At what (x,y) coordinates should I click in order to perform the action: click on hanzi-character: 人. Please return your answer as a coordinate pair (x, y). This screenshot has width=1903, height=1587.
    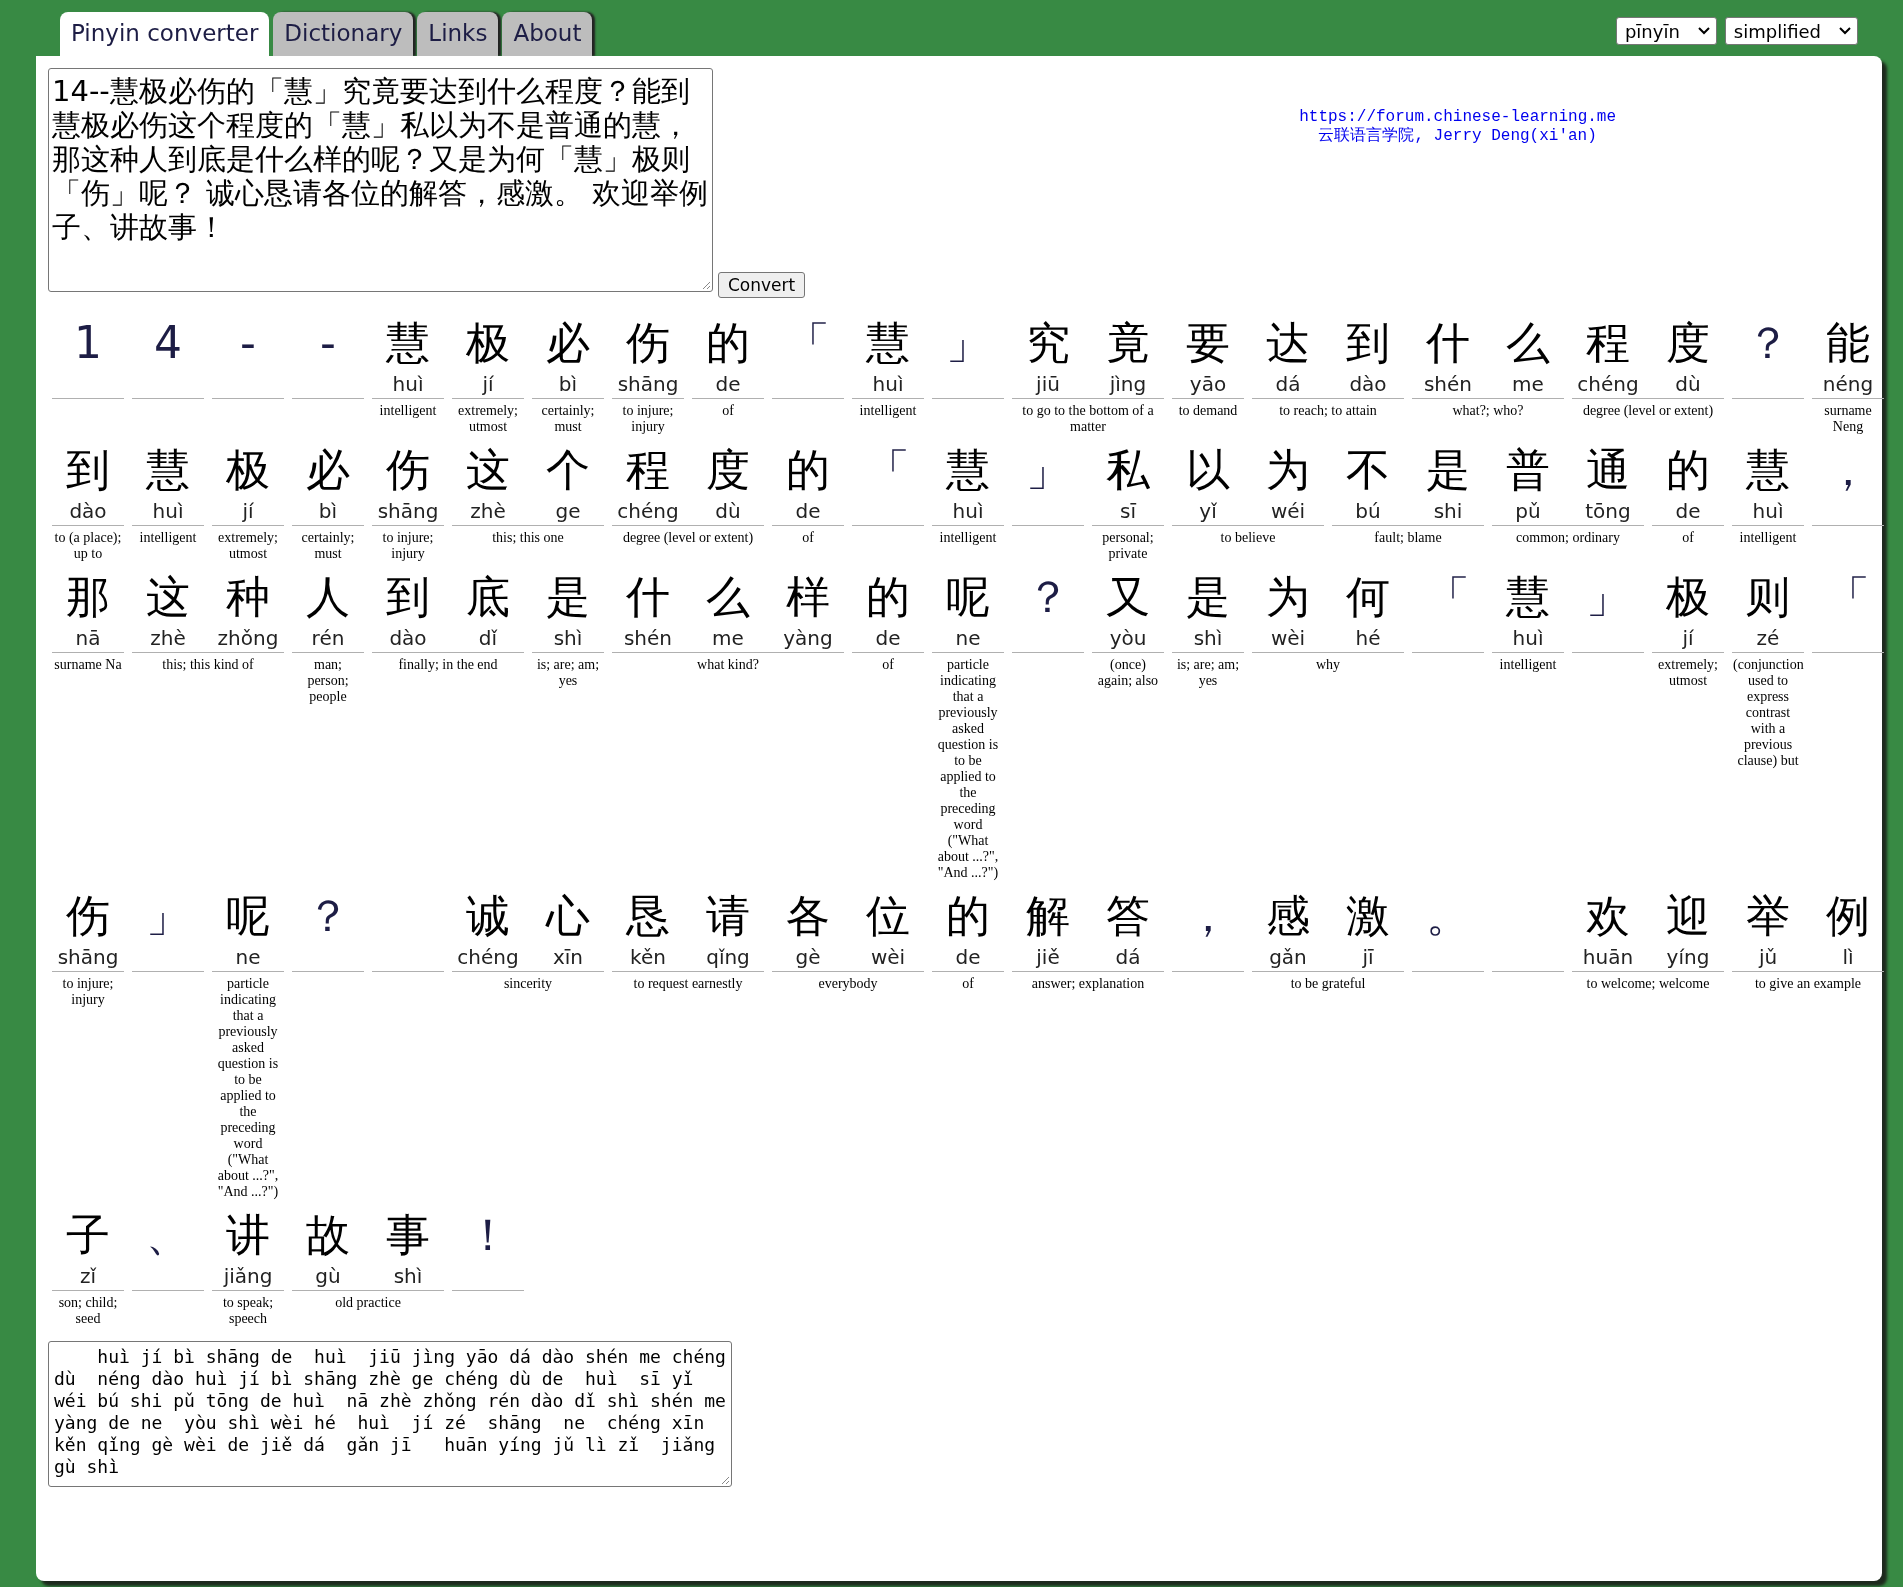
    Looking at the image, I should click on (328, 597).